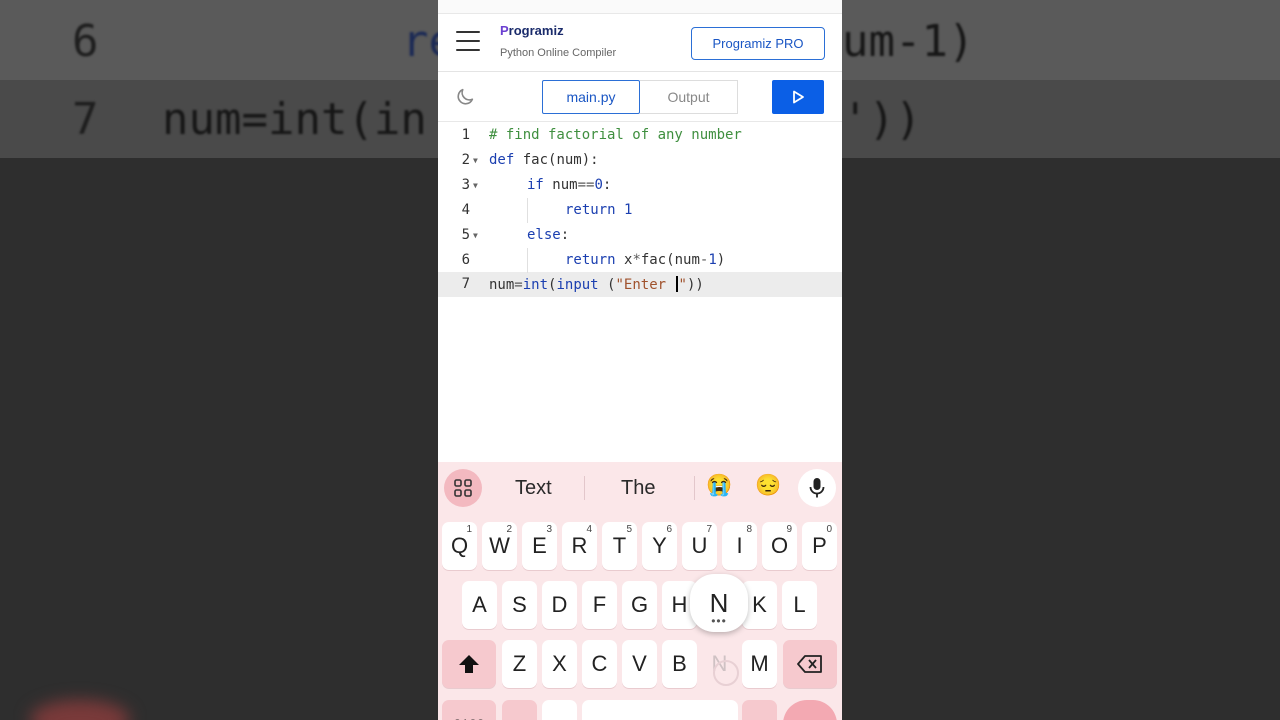 This screenshot has width=1280, height=720. What do you see at coordinates (679, 664) in the screenshot?
I see `key-b: B` at bounding box center [679, 664].